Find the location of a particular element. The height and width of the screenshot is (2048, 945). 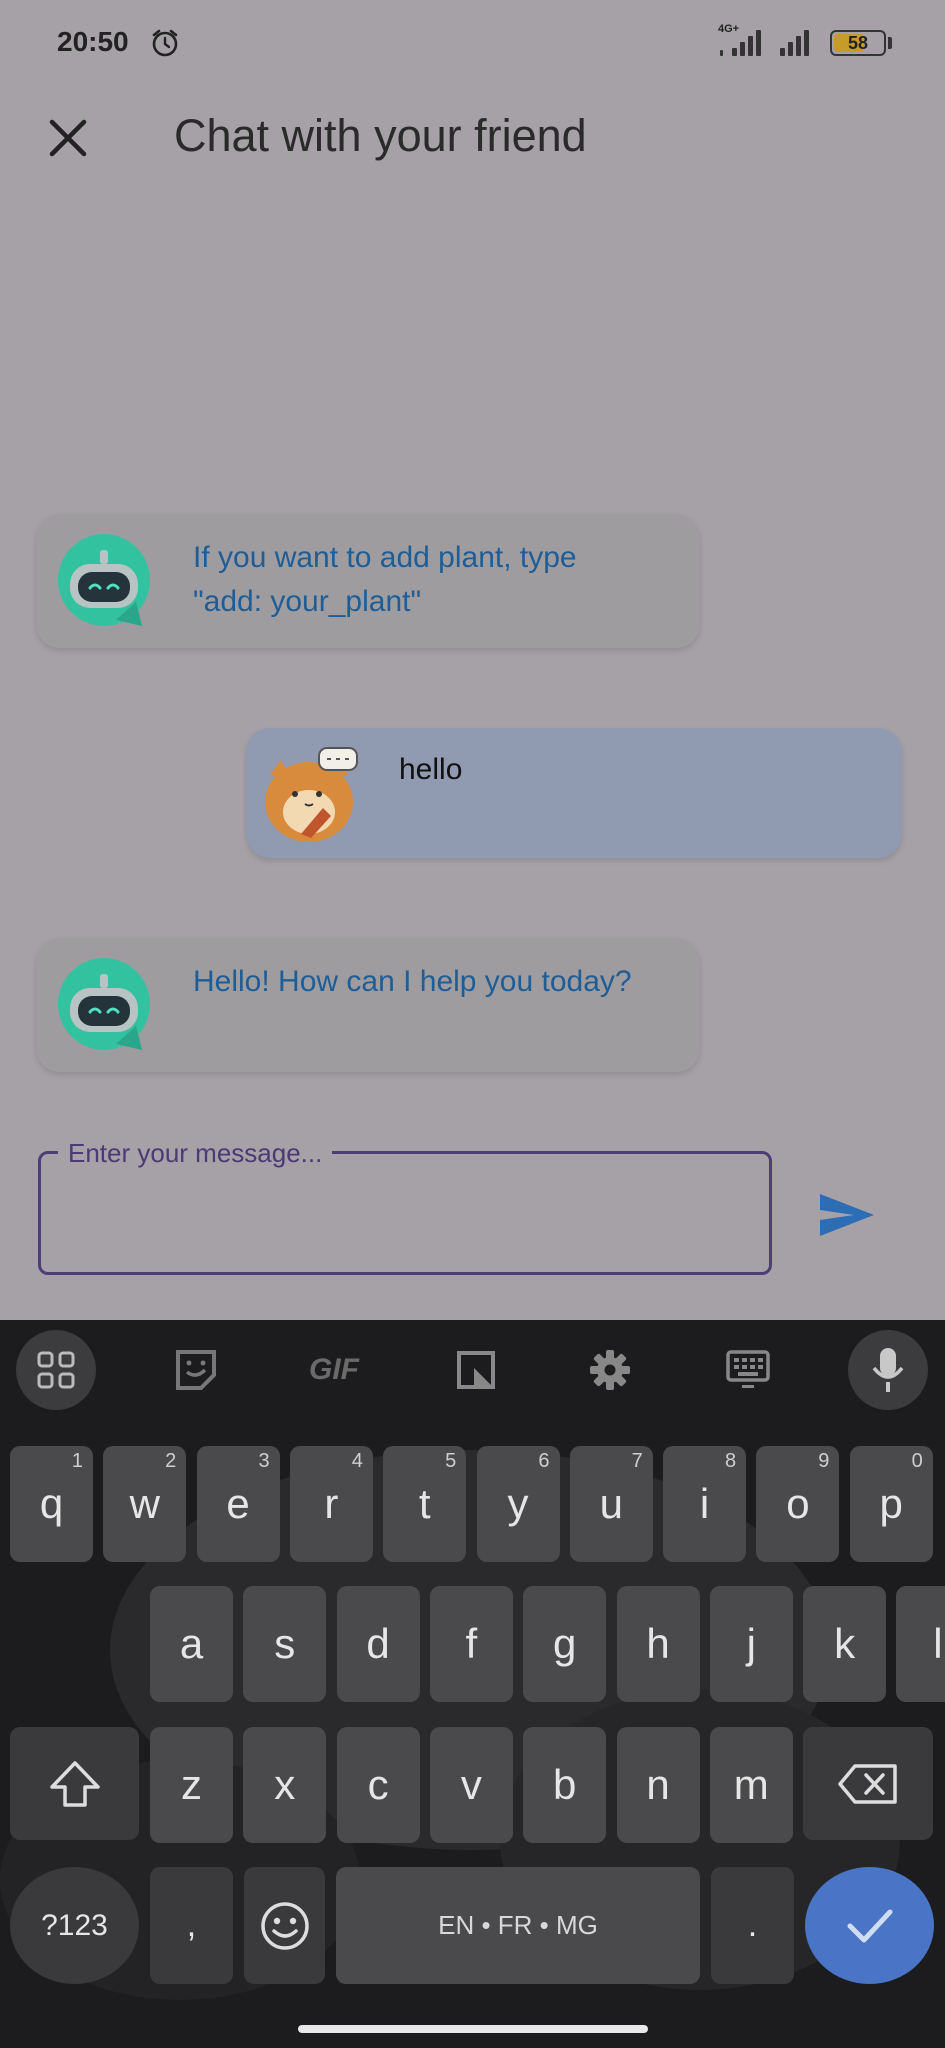

settings-gear-icon is located at coordinates (610, 1370).